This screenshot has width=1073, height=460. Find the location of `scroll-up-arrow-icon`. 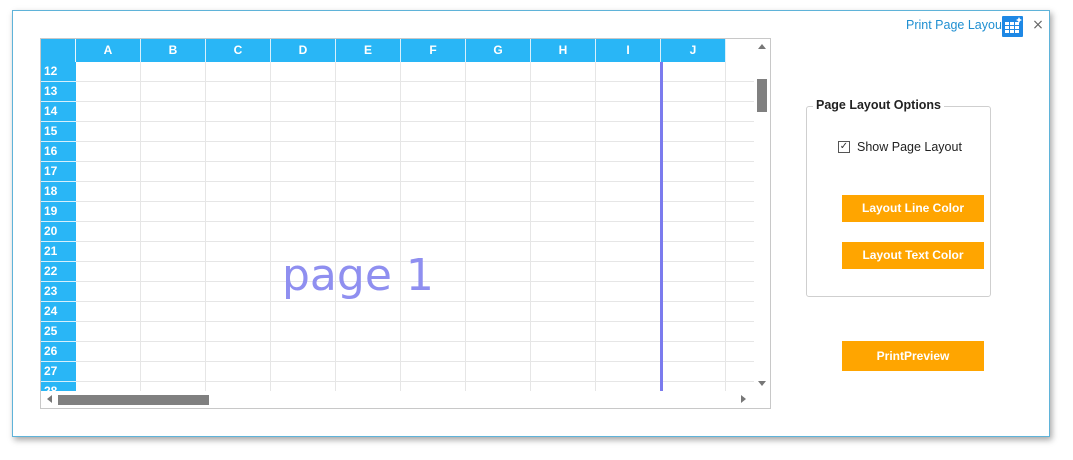

scroll-up-arrow-icon is located at coordinates (762, 46).